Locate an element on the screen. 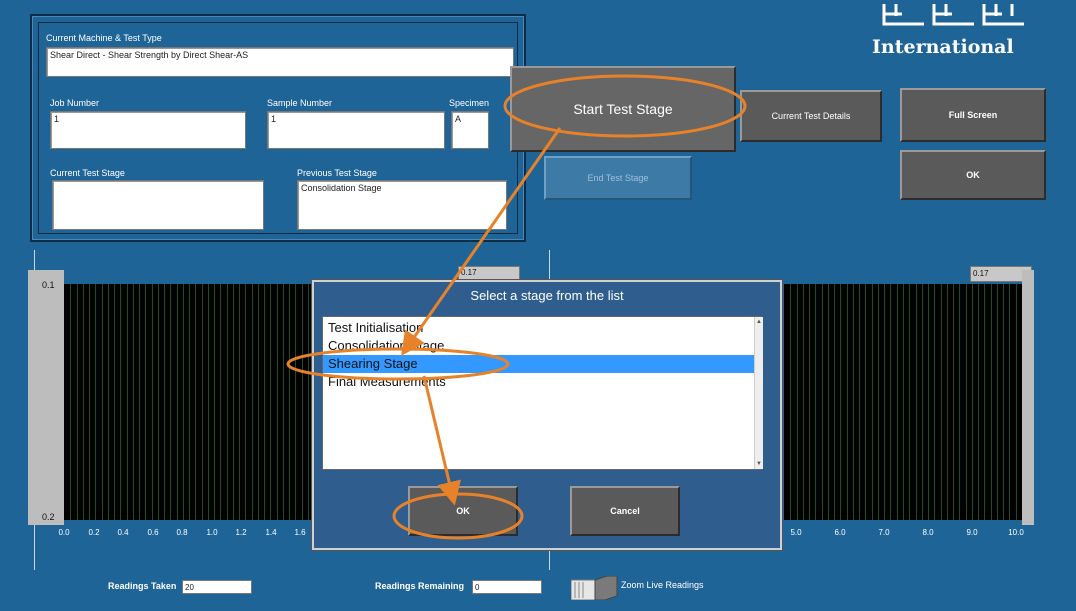  ok-button-main: OK is located at coordinates (973, 175).